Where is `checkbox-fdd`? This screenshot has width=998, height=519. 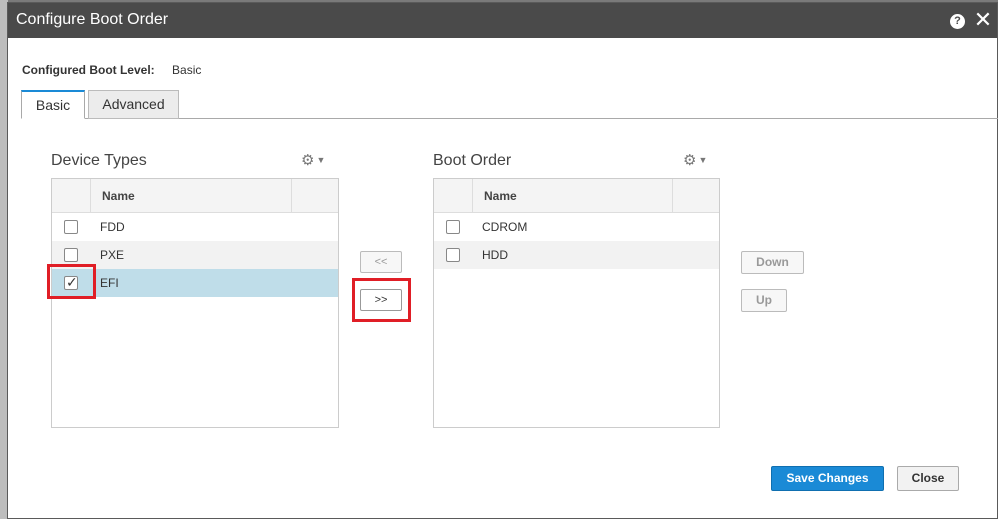
checkbox-fdd is located at coordinates (71, 227).